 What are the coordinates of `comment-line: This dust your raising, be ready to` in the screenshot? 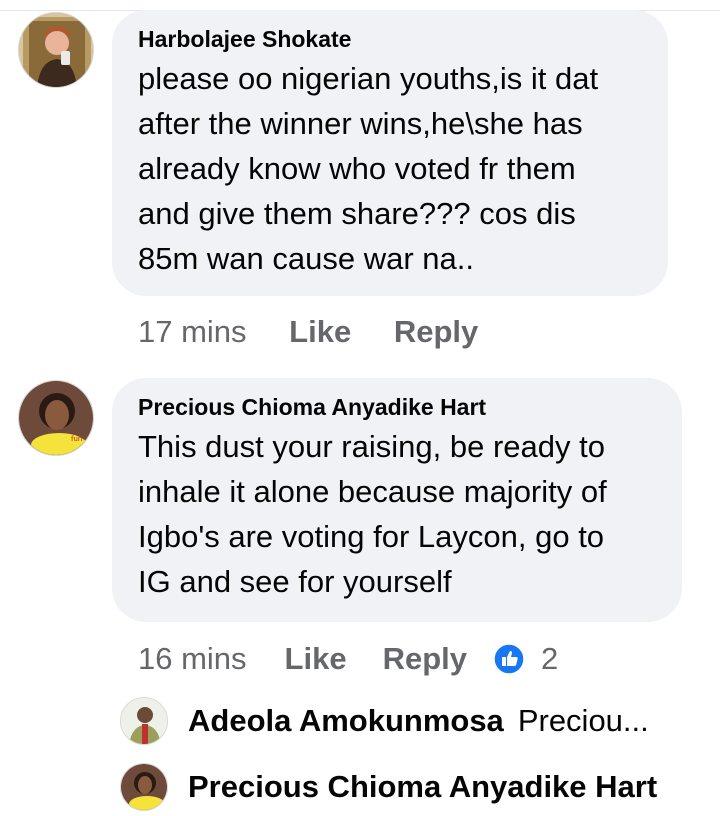 It's located at (371, 446).